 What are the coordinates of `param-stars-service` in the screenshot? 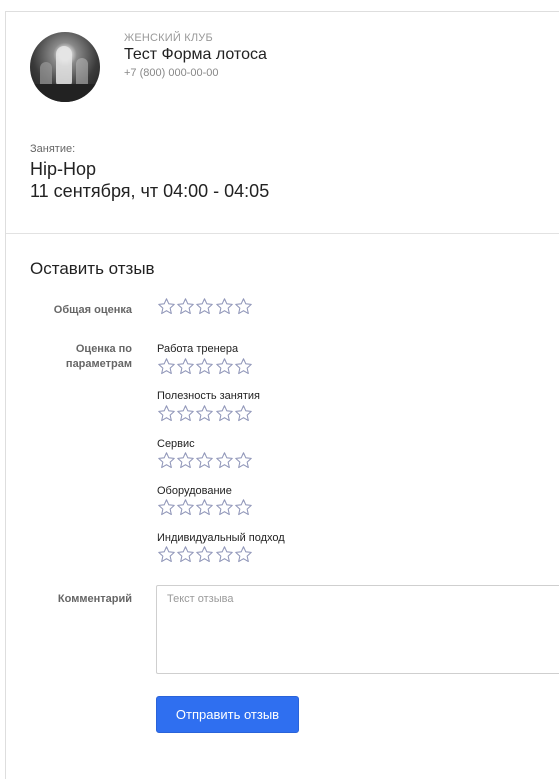 It's located at (205, 460).